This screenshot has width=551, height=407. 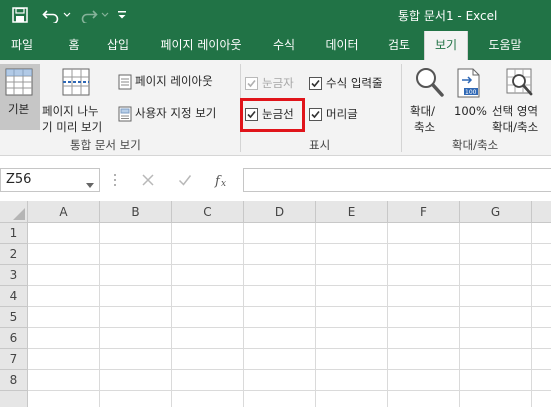 I want to click on workbook-views-group-label: 통합 문서 보기, so click(x=105, y=145).